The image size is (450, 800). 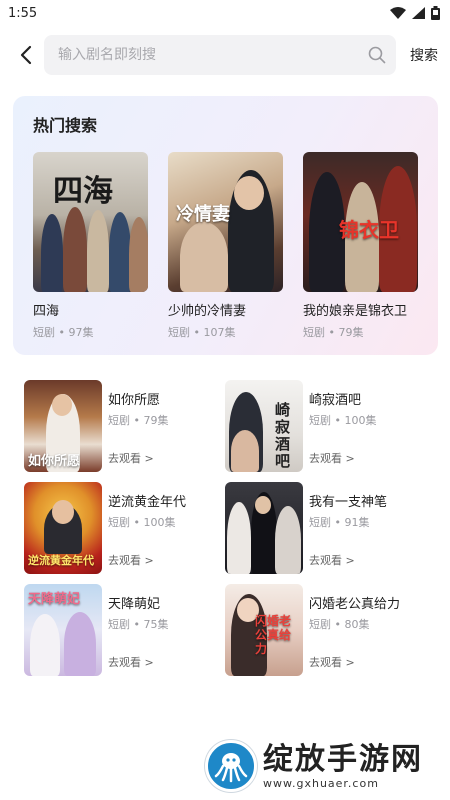 I want to click on list-item: 闪婚老公真给力 闪婚老公真给力 短剧 • 80集 去观看 >, so click(x=325, y=630).